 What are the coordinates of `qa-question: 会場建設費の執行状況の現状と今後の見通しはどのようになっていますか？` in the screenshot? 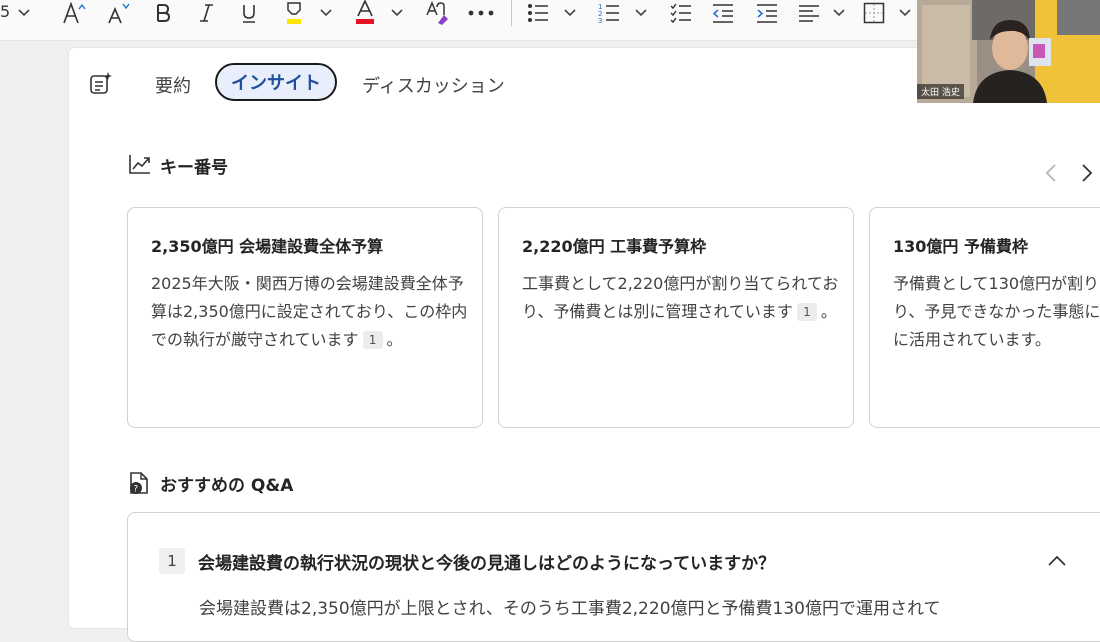 It's located at (486, 561).